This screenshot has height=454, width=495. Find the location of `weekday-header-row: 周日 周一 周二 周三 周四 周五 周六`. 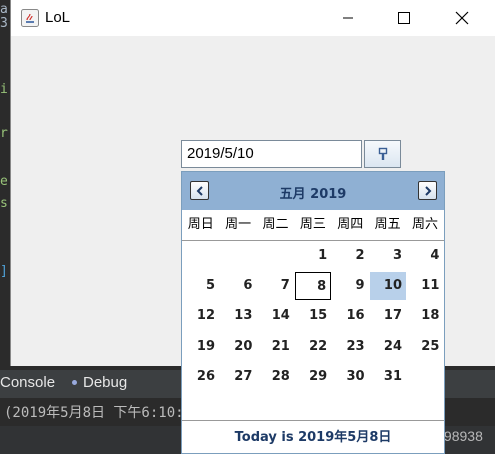

weekday-header-row: 周日 周一 周二 周三 周四 周五 周六 is located at coordinates (313, 225).